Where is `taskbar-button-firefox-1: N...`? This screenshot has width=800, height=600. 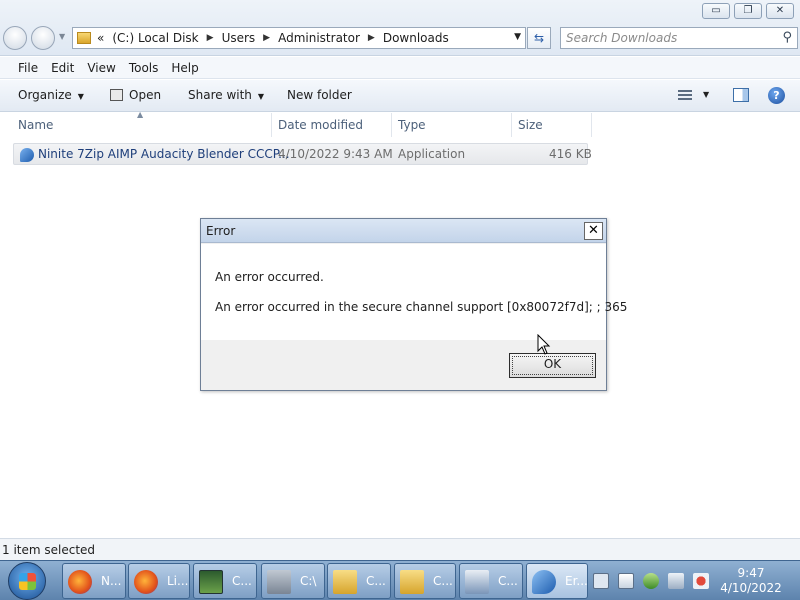 taskbar-button-firefox-1: N... is located at coordinates (94, 581).